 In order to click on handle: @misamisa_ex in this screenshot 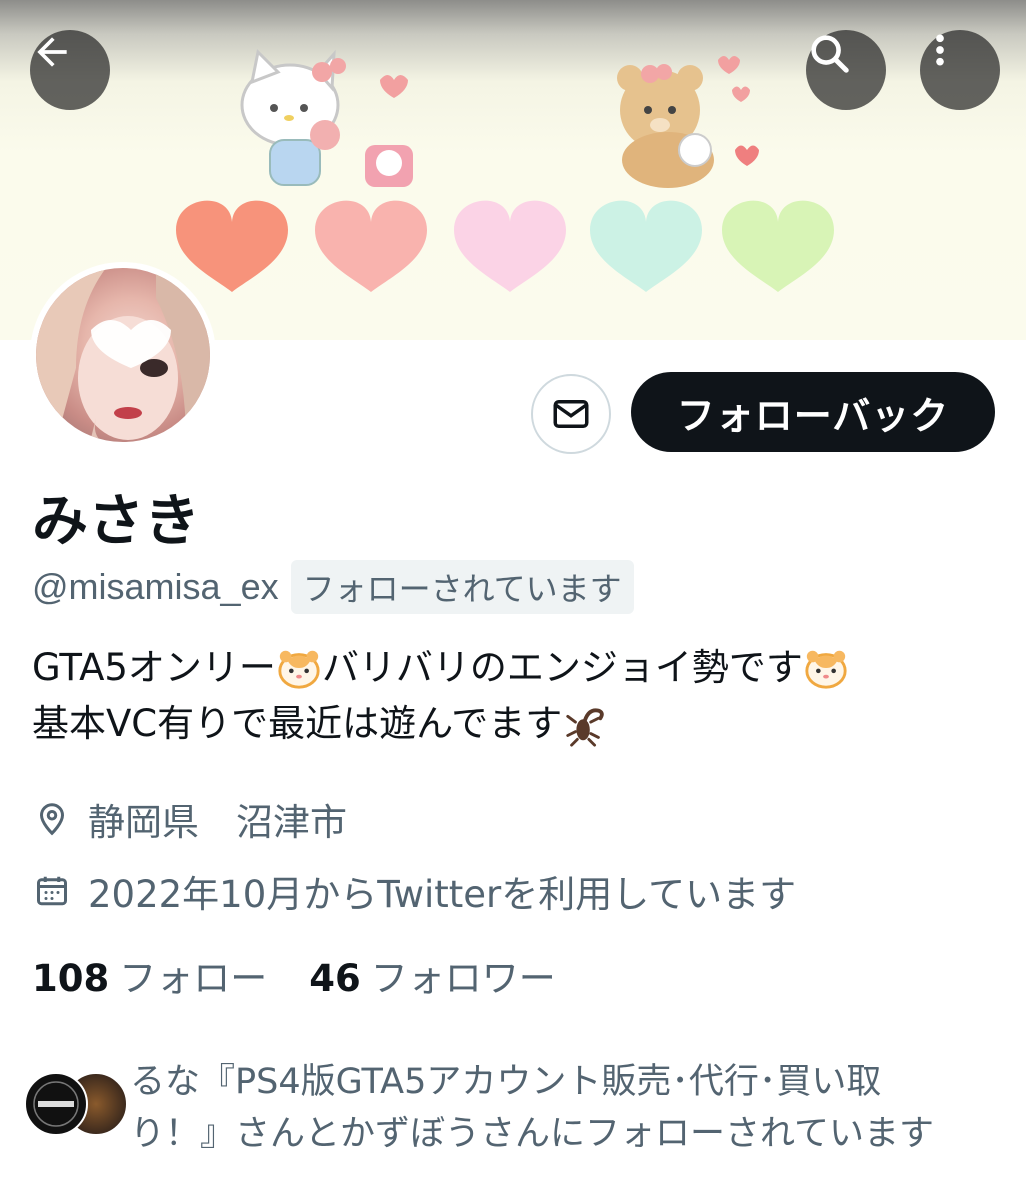, I will do `click(155, 586)`.